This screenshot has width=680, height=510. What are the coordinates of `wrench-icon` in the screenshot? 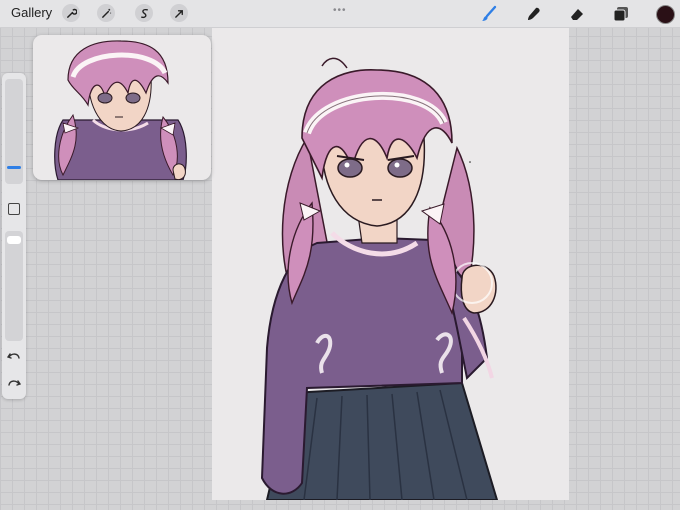 It's located at (71, 13).